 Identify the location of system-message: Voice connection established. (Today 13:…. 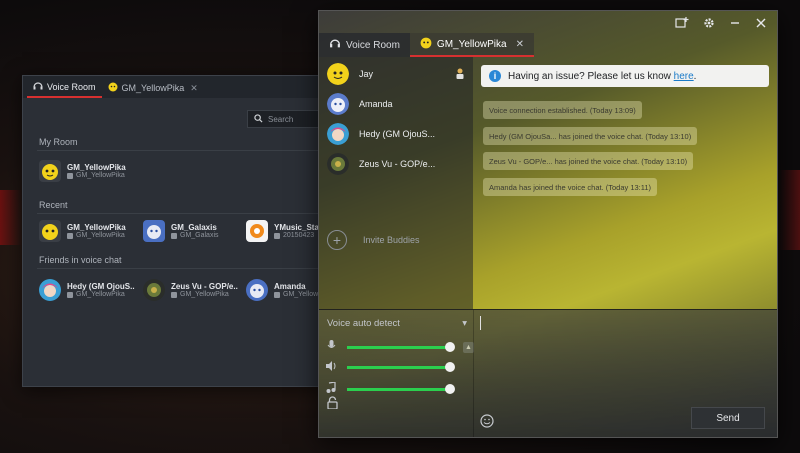
(562, 110).